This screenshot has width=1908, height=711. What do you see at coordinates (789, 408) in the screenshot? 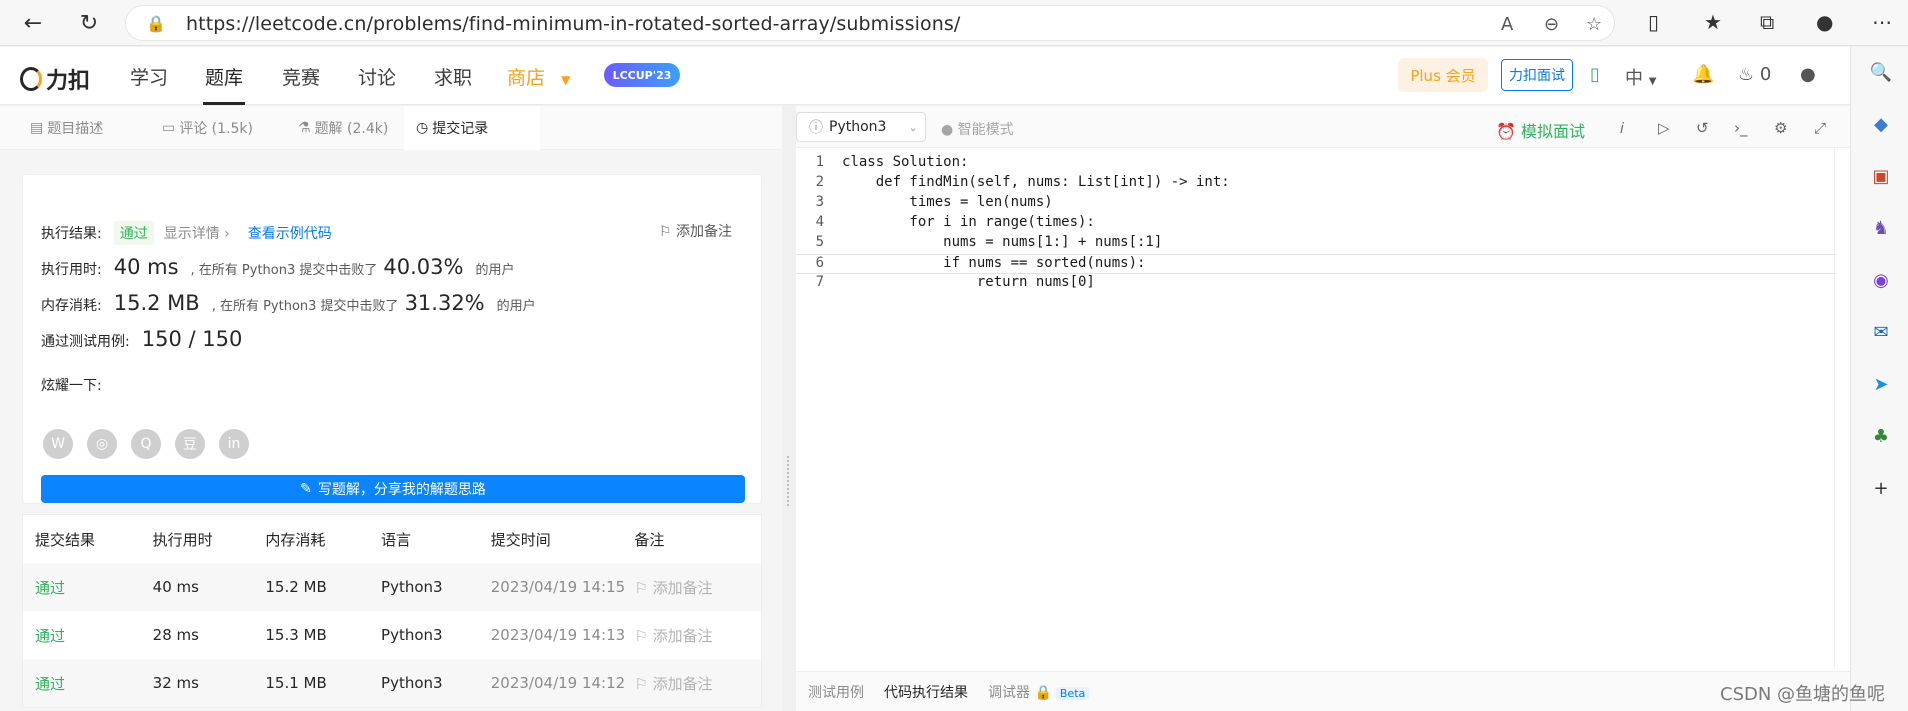
I see `panel-resizer` at bounding box center [789, 408].